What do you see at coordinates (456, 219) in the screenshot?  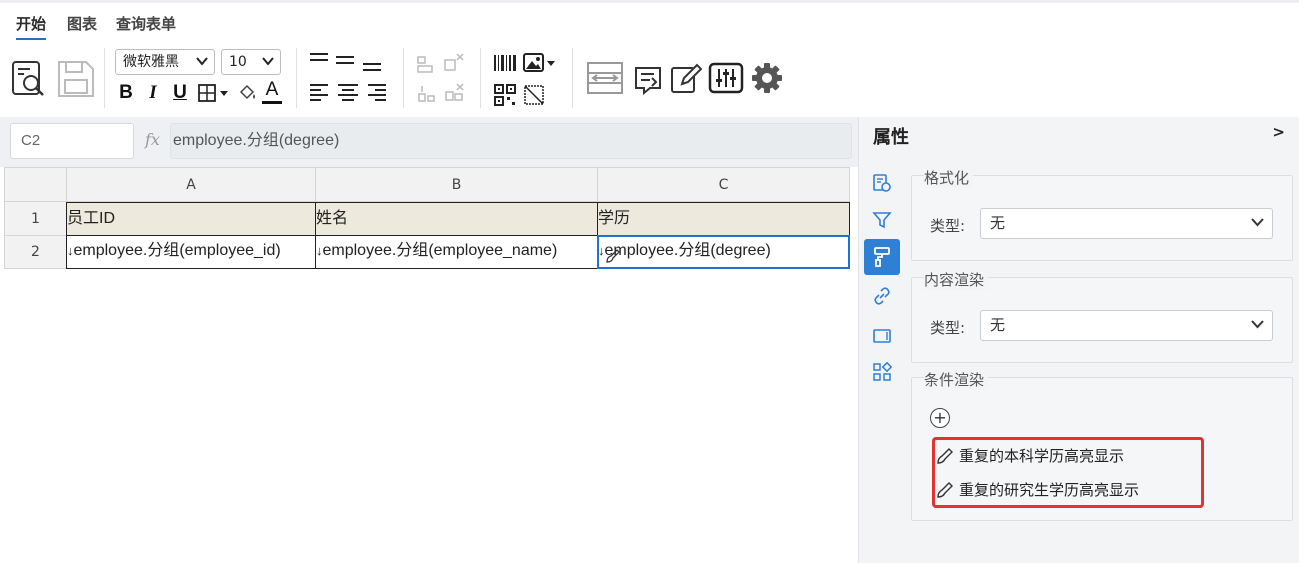 I see `cell-b1: 姓名` at bounding box center [456, 219].